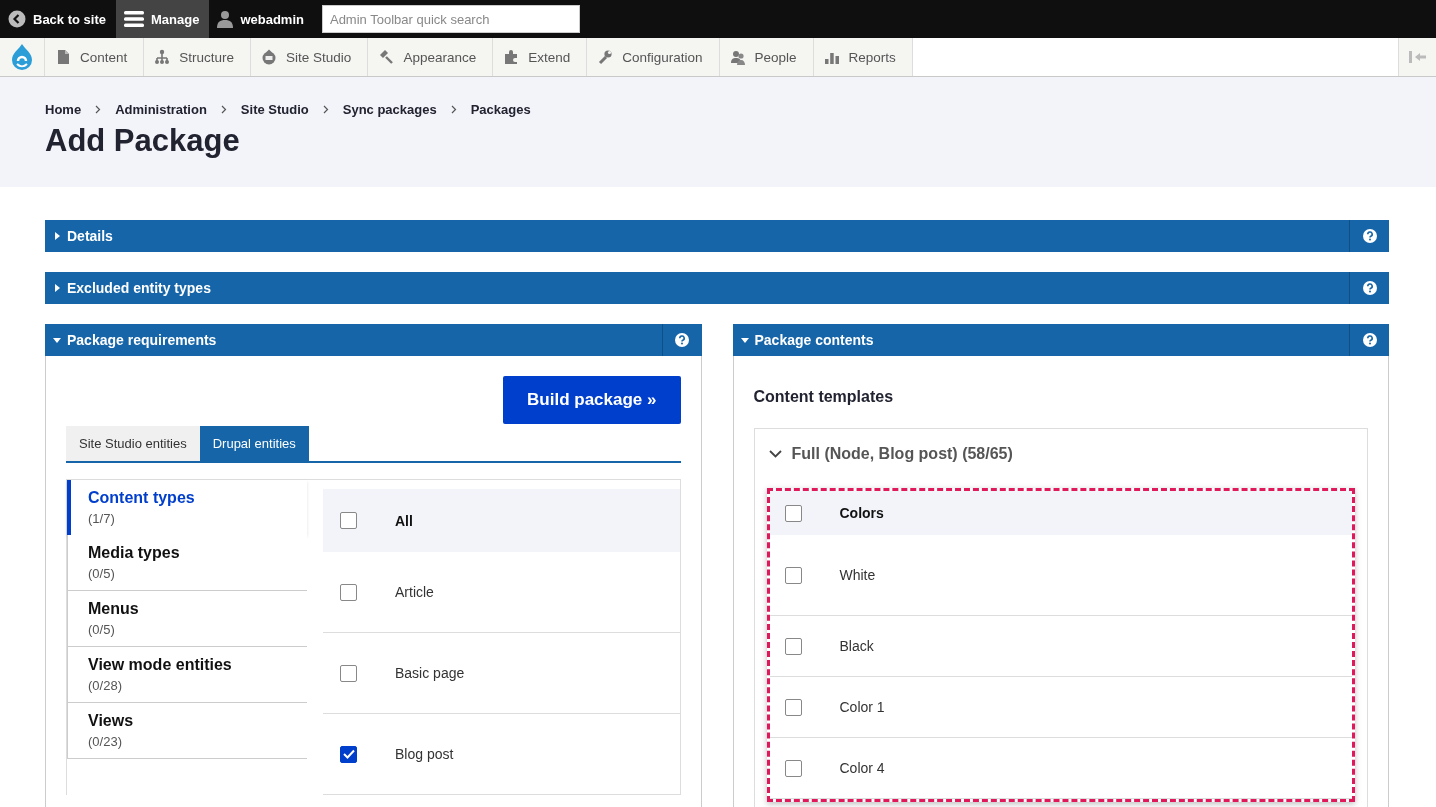  I want to click on drop-logo-icon, so click(22, 57).